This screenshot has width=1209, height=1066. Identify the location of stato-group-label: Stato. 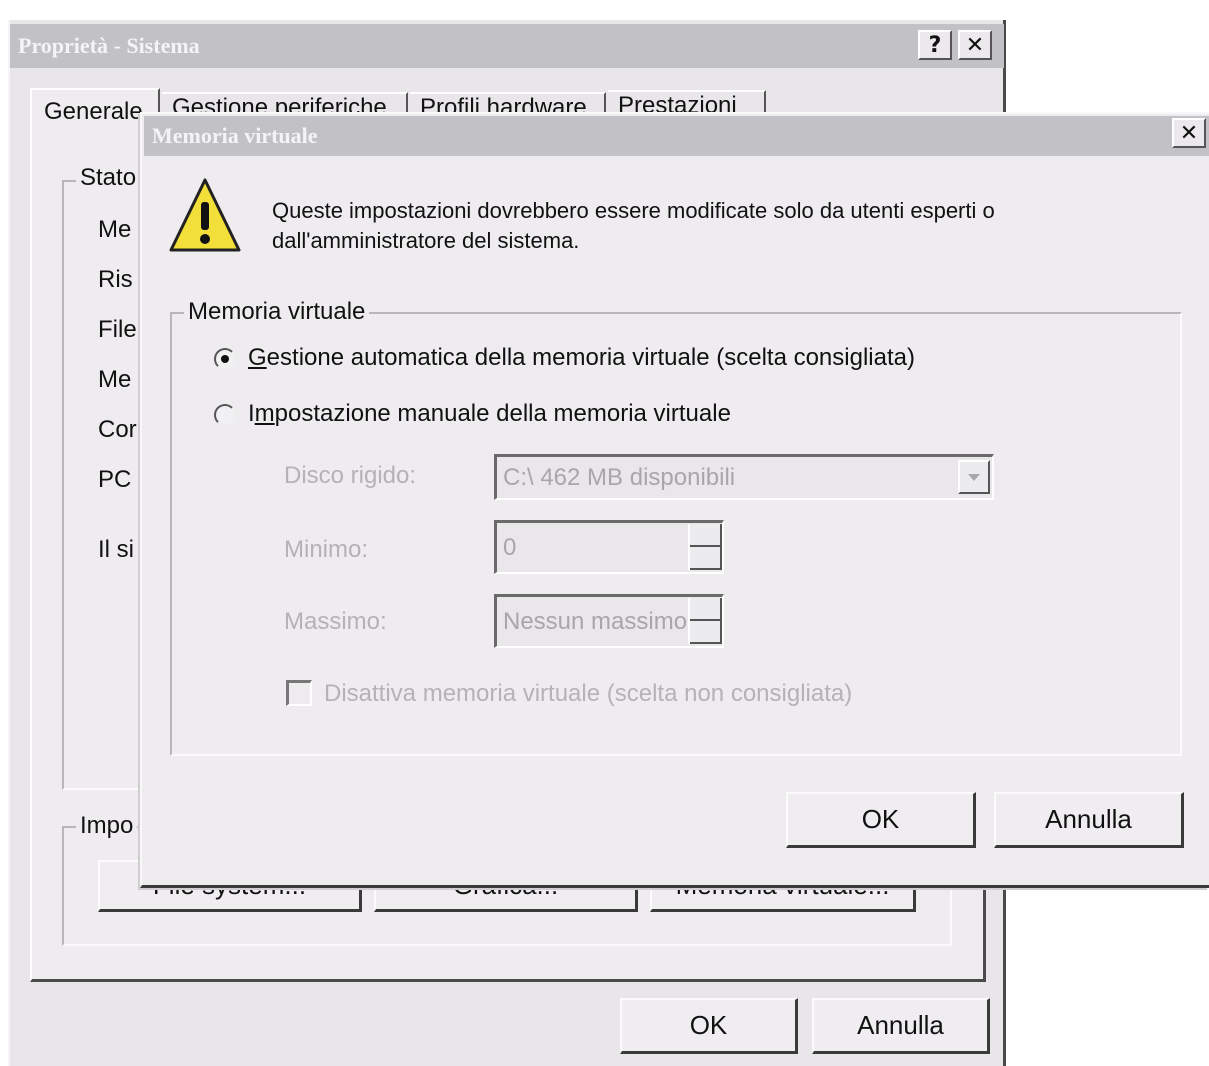
(108, 178).